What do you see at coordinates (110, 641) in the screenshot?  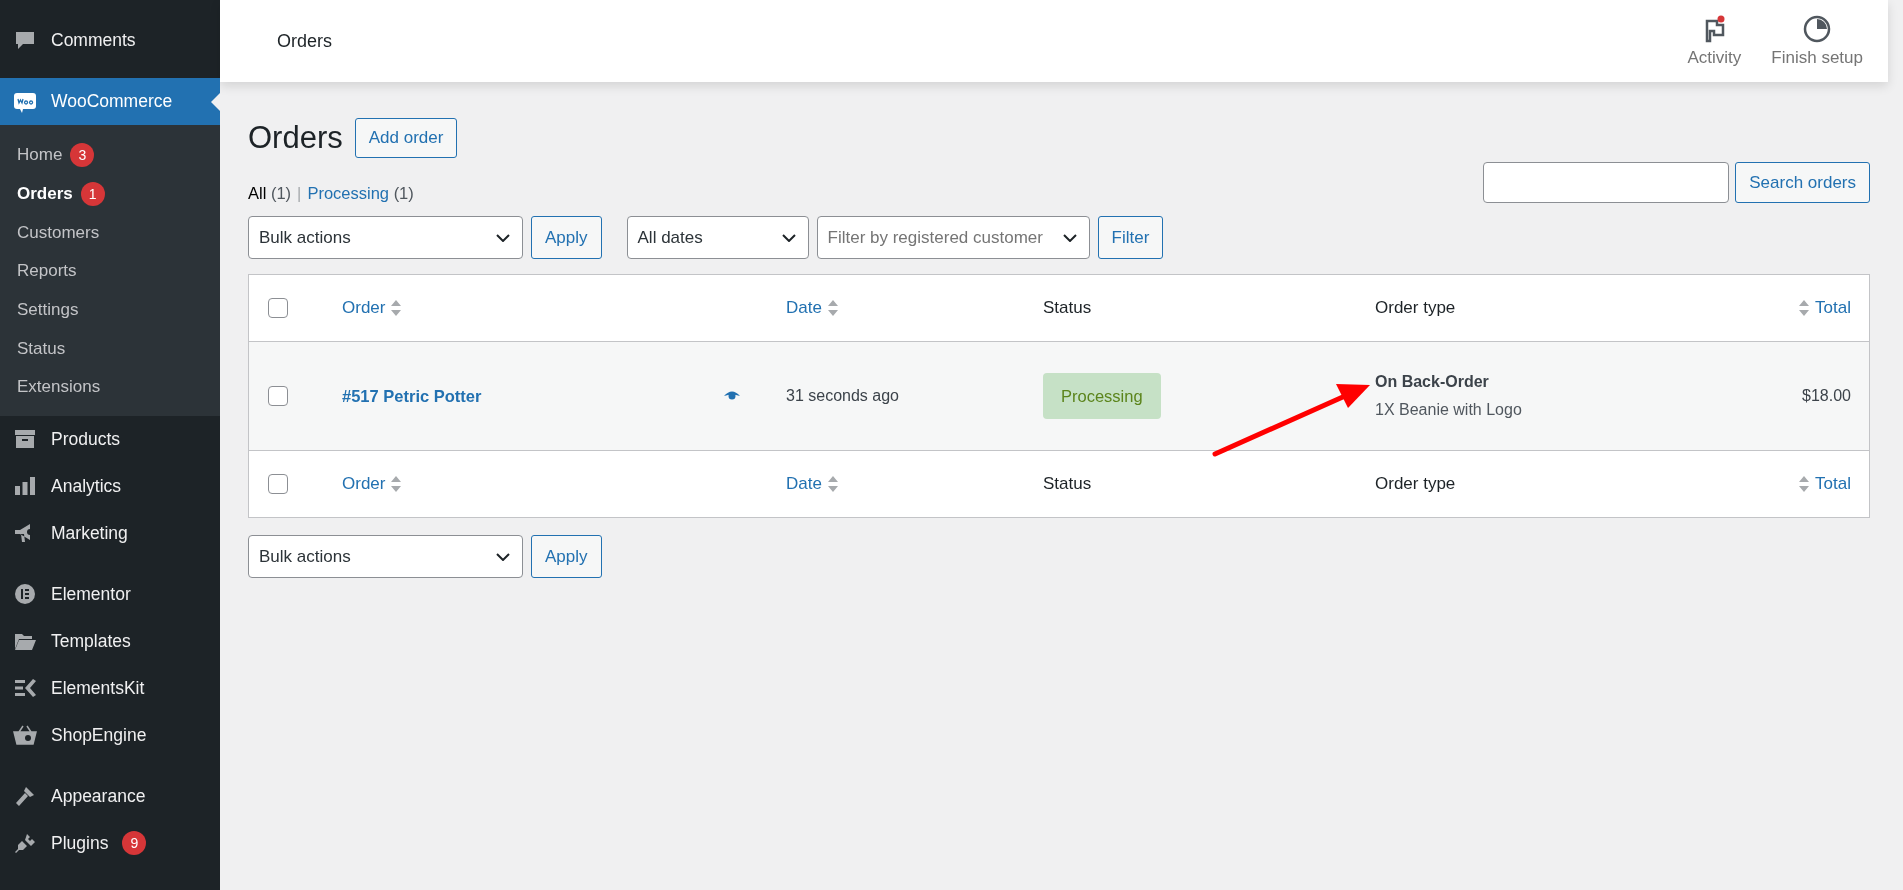 I see `sidebar-item: Templates` at bounding box center [110, 641].